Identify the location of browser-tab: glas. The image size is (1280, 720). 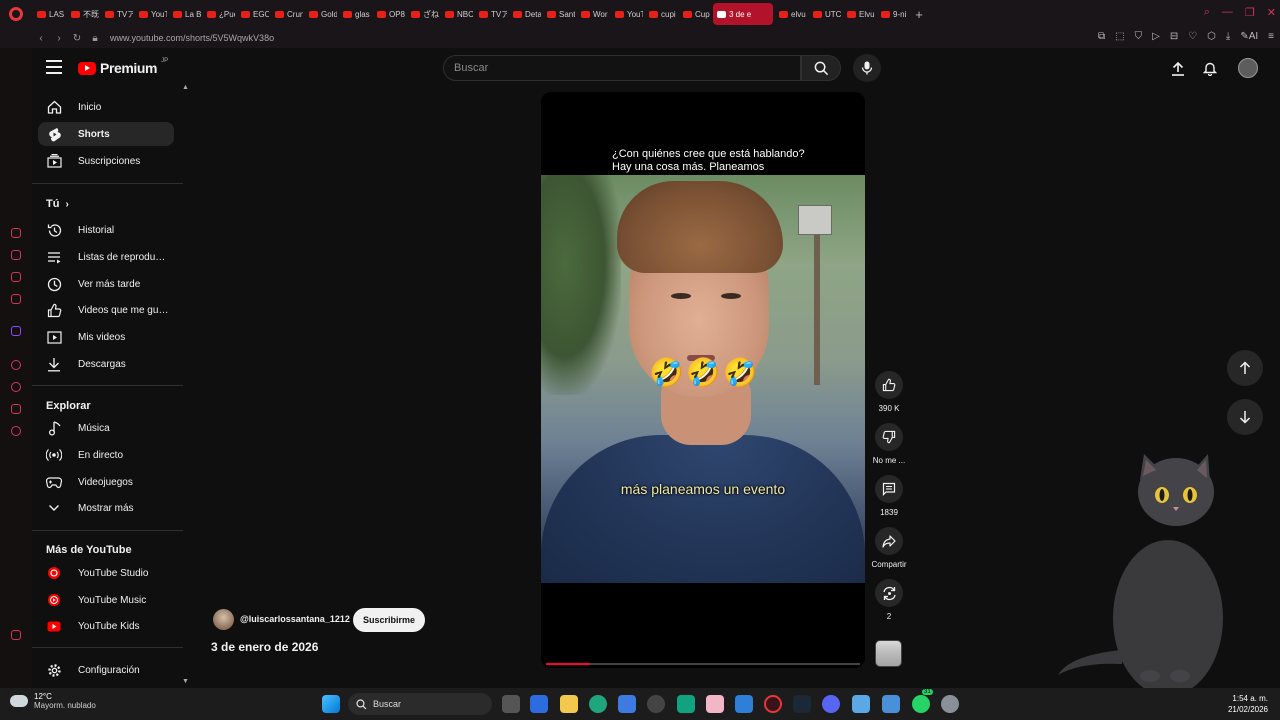
(355, 14).